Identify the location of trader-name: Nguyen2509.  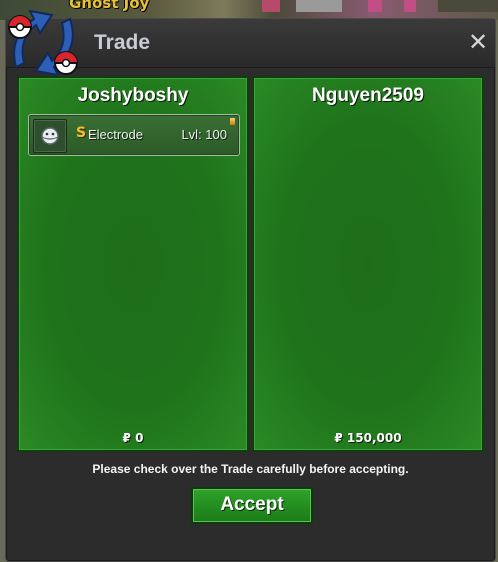
(368, 95).